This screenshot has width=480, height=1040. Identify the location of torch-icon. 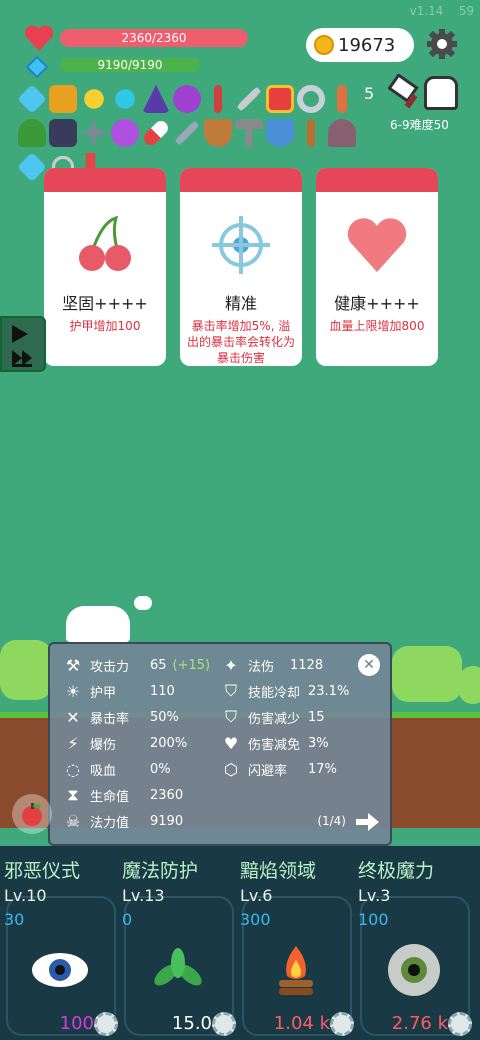
(342, 99).